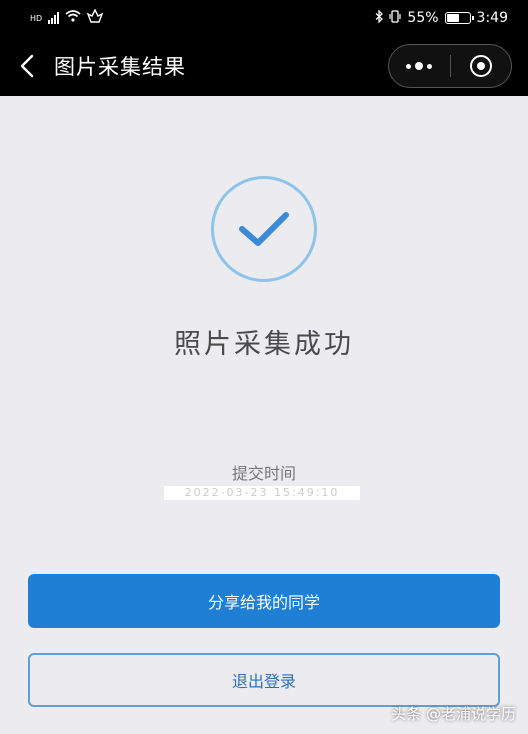 The height and width of the screenshot is (734, 528). I want to click on watermark: 头条 @老浦说学历, so click(453, 714).